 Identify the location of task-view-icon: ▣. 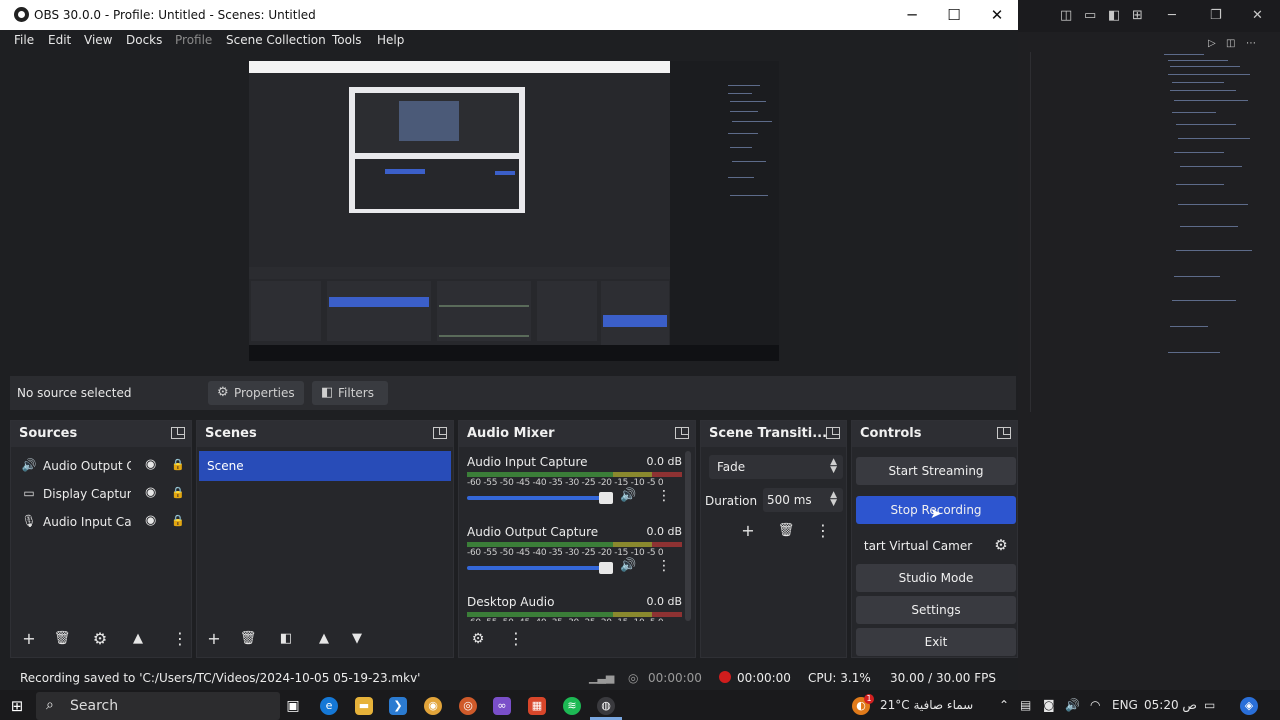
(293, 706).